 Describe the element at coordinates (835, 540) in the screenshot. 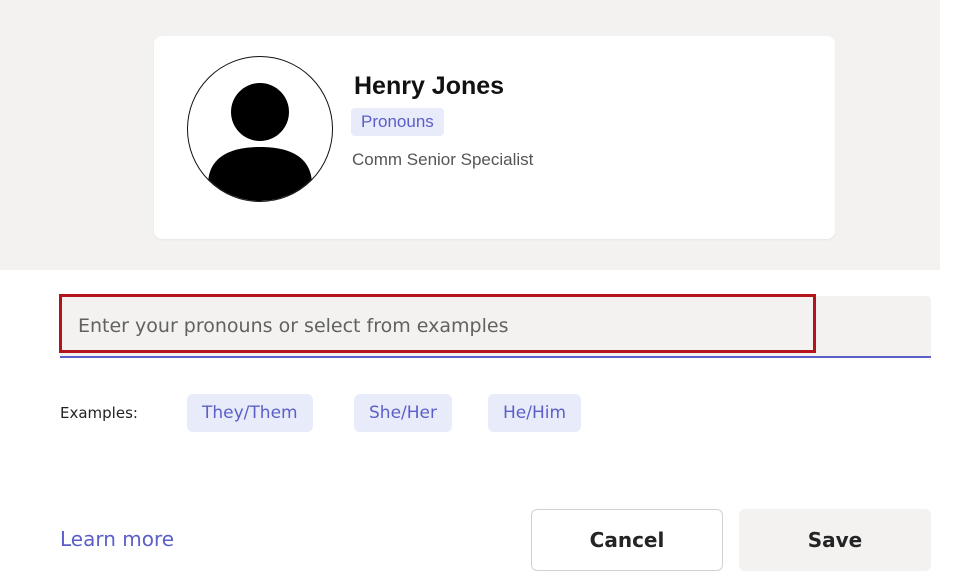

I see `save-button: Save` at that location.